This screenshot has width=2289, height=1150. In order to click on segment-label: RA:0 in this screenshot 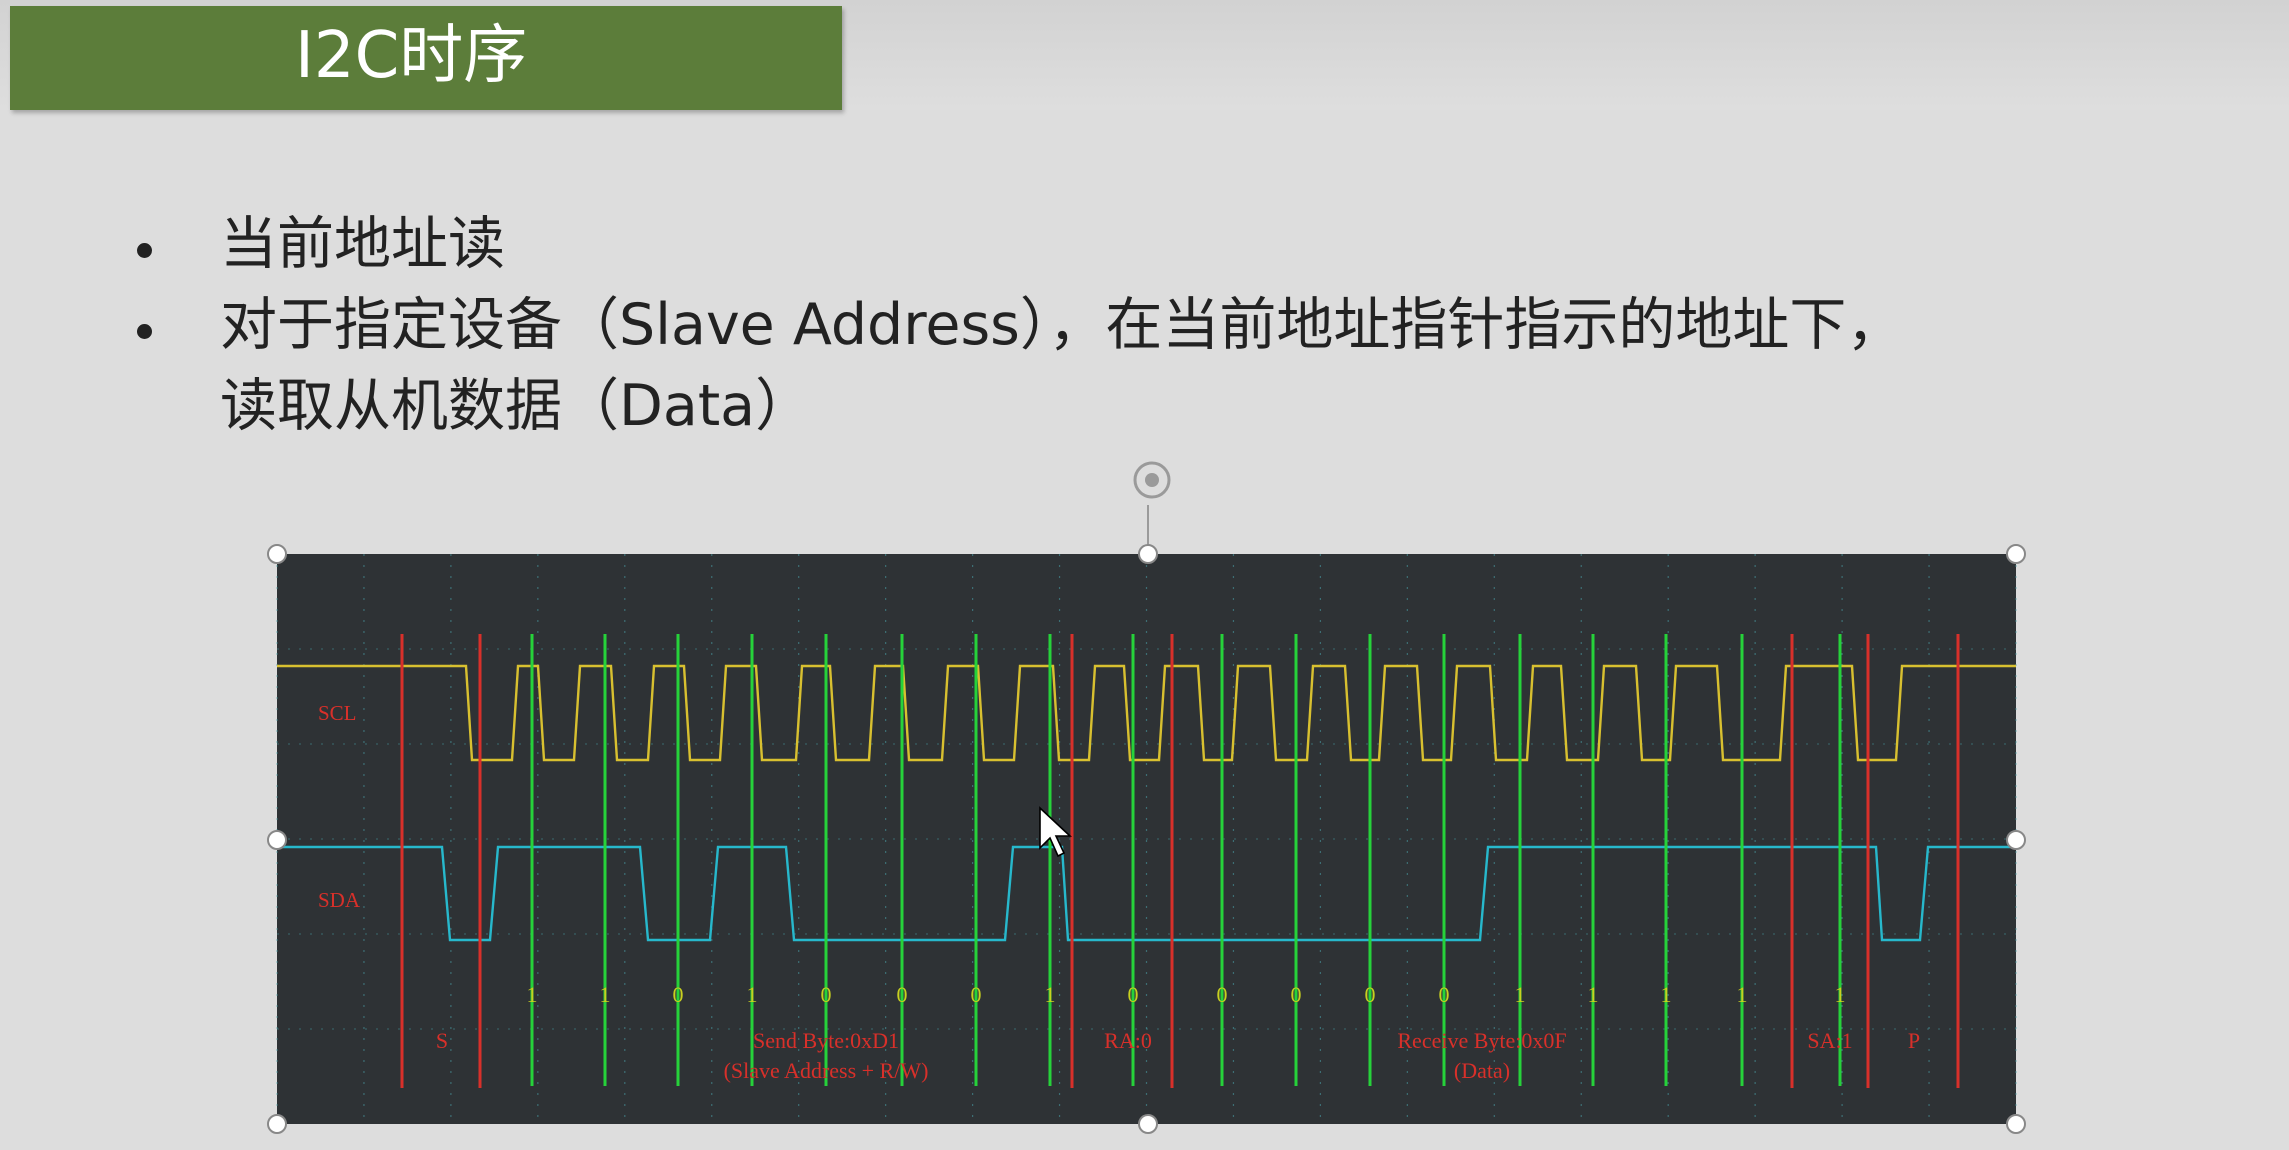, I will do `click(1128, 1040)`.